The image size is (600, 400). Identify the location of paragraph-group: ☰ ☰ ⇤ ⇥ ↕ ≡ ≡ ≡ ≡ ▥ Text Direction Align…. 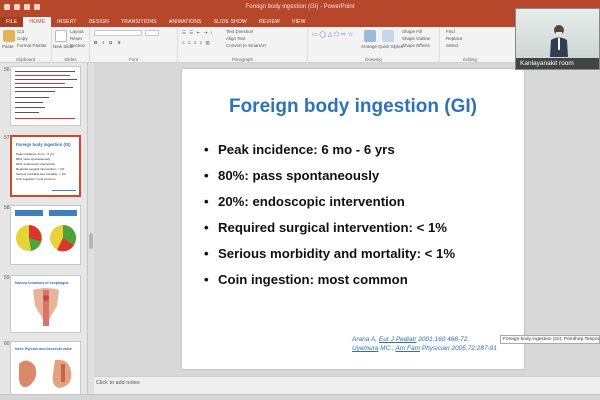
(243, 45).